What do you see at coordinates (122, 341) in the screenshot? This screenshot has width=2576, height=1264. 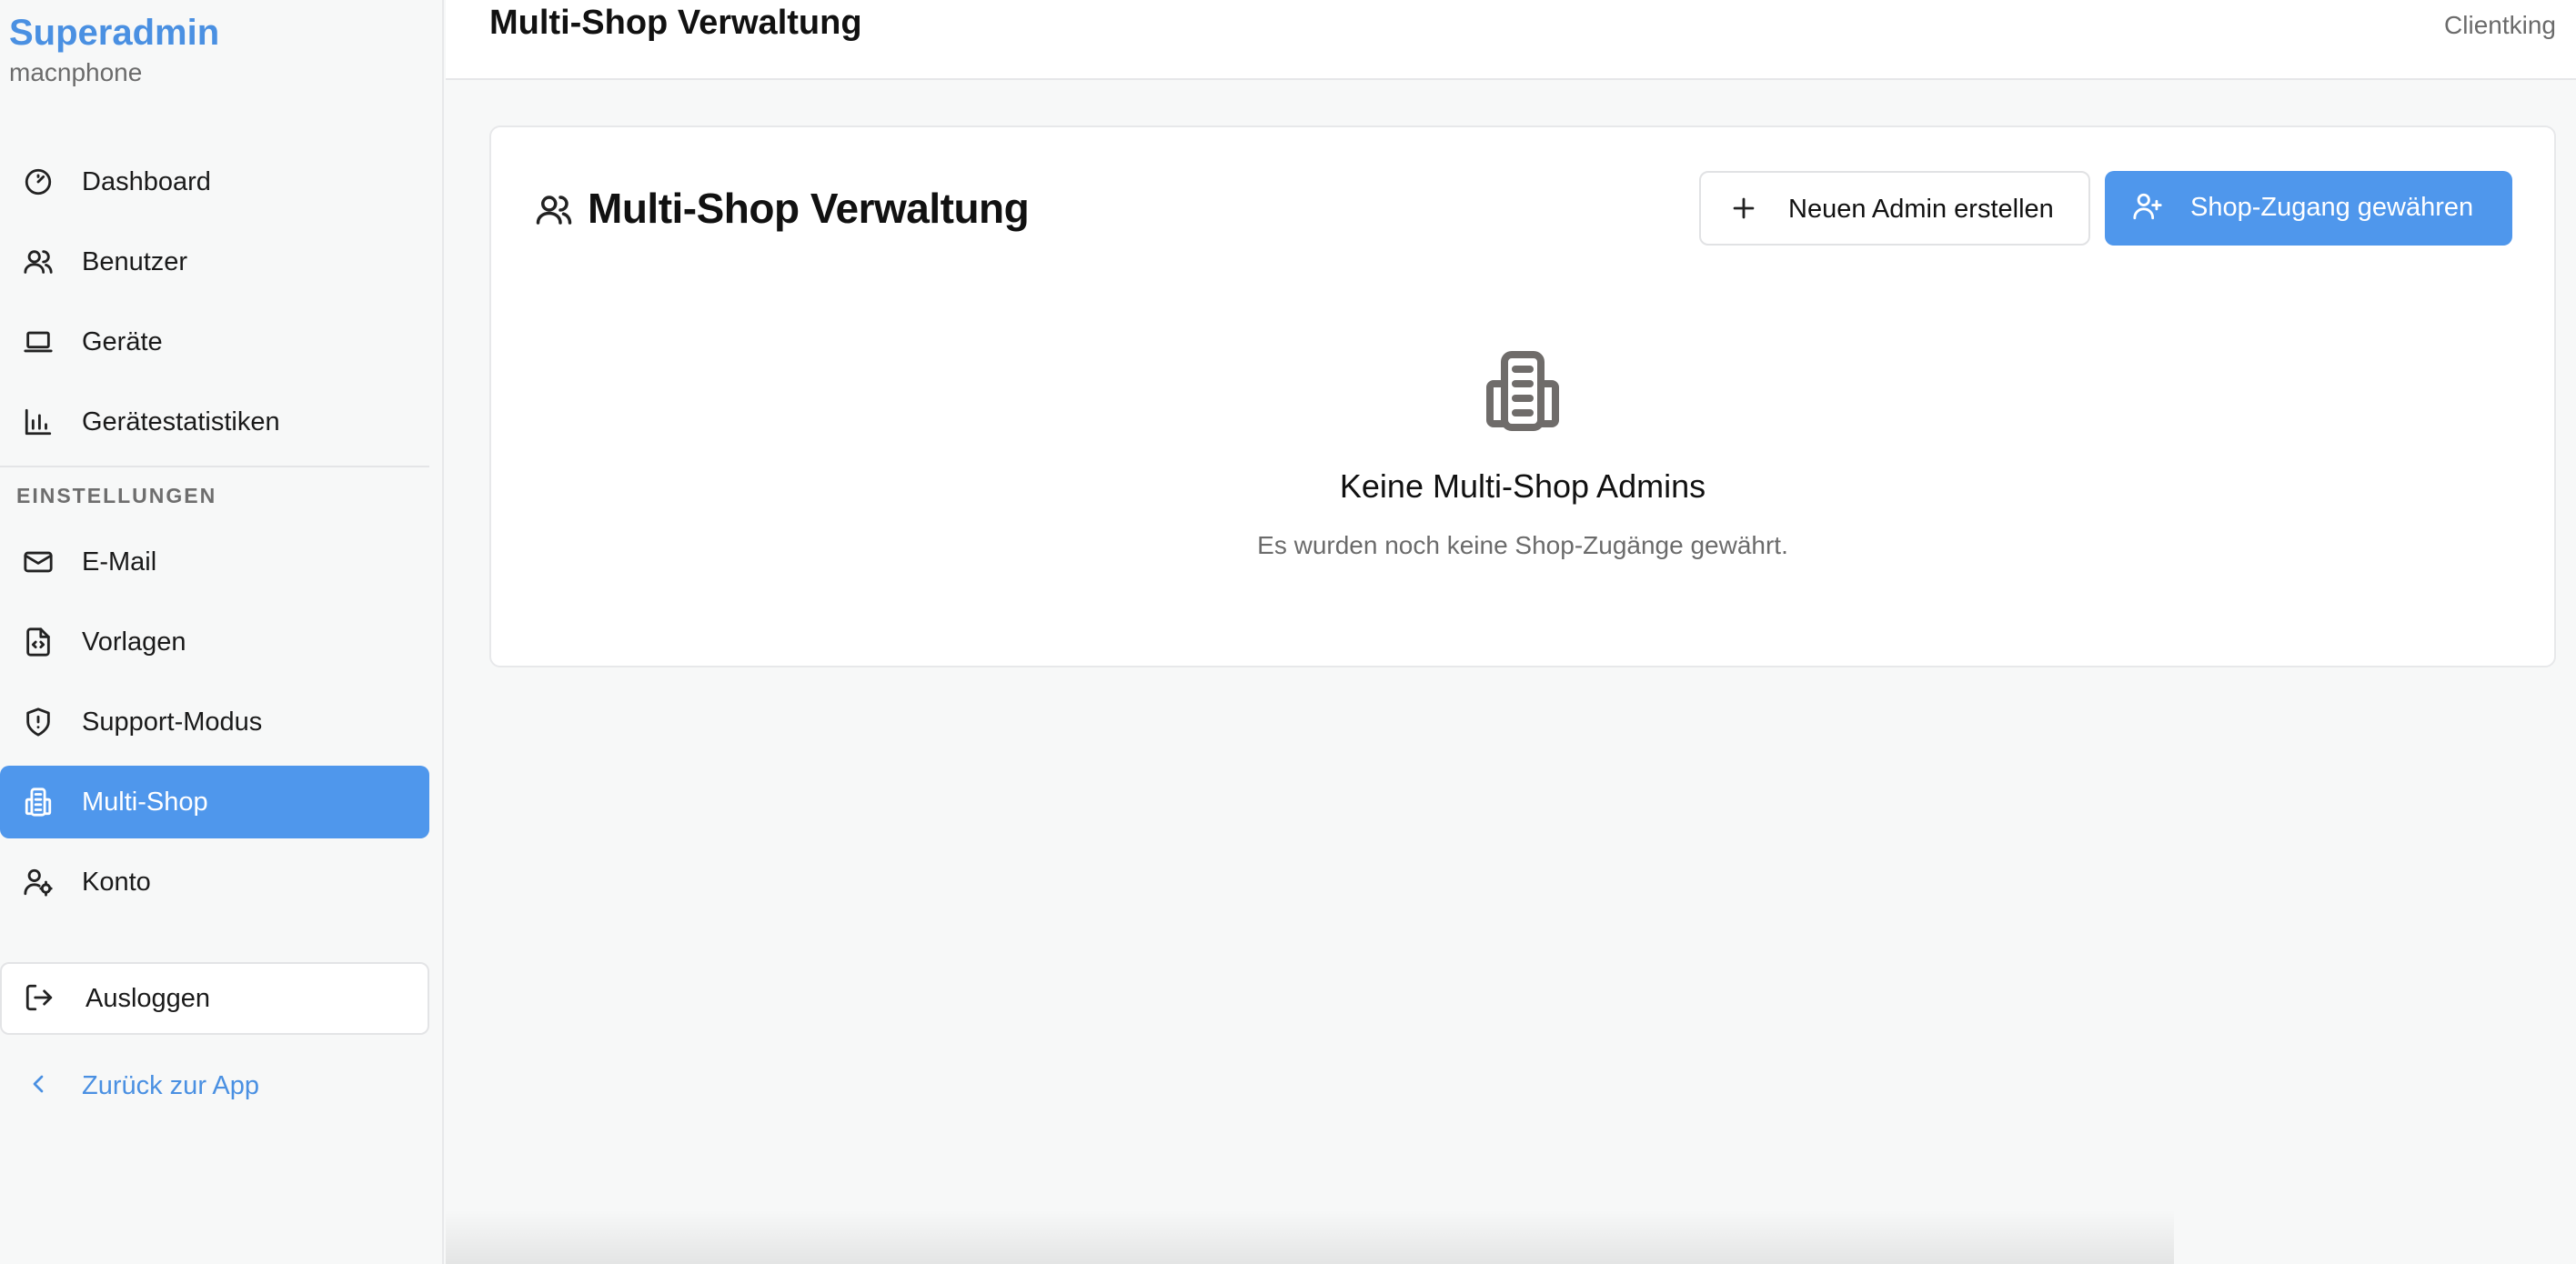 I see `sidebar-item-label: Geräte` at bounding box center [122, 341].